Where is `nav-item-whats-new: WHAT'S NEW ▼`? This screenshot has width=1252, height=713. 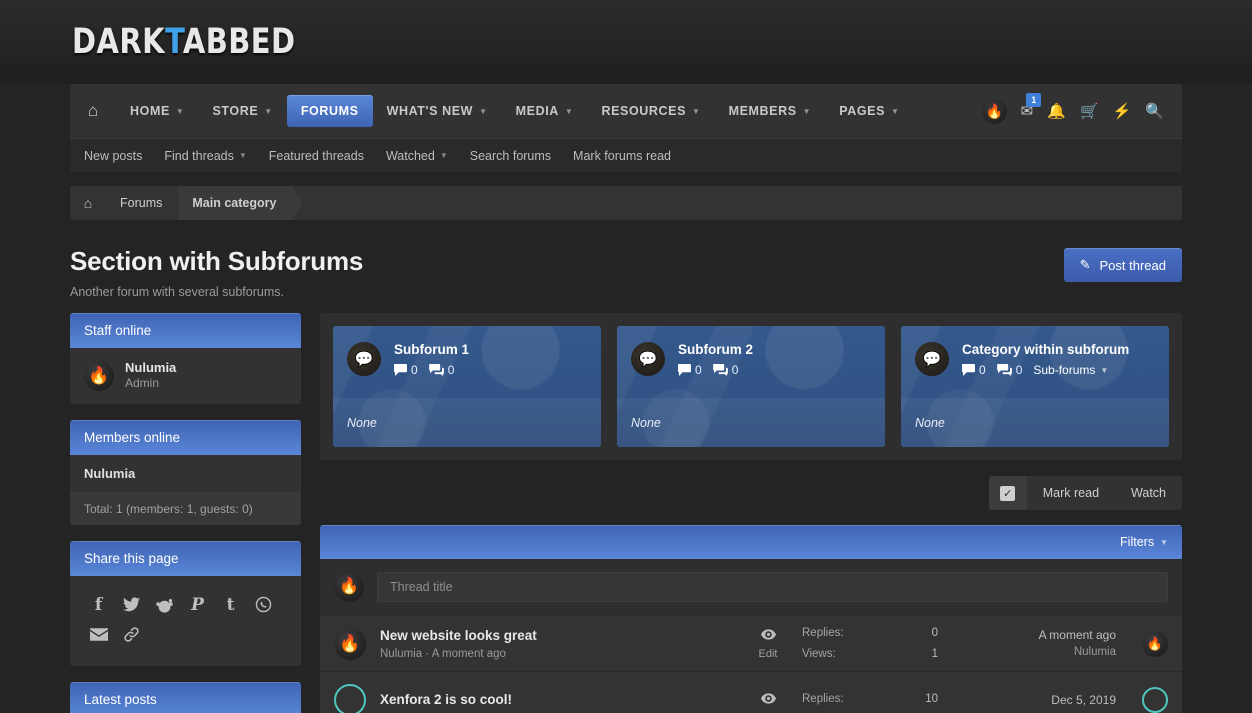 nav-item-whats-new: WHAT'S NEW ▼ is located at coordinates (437, 111).